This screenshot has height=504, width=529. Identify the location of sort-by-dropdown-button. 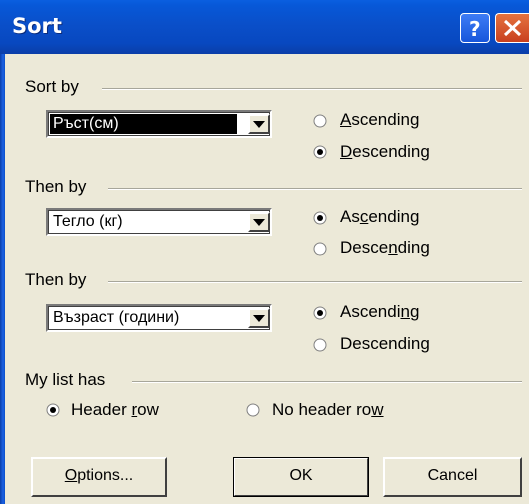
(259, 124).